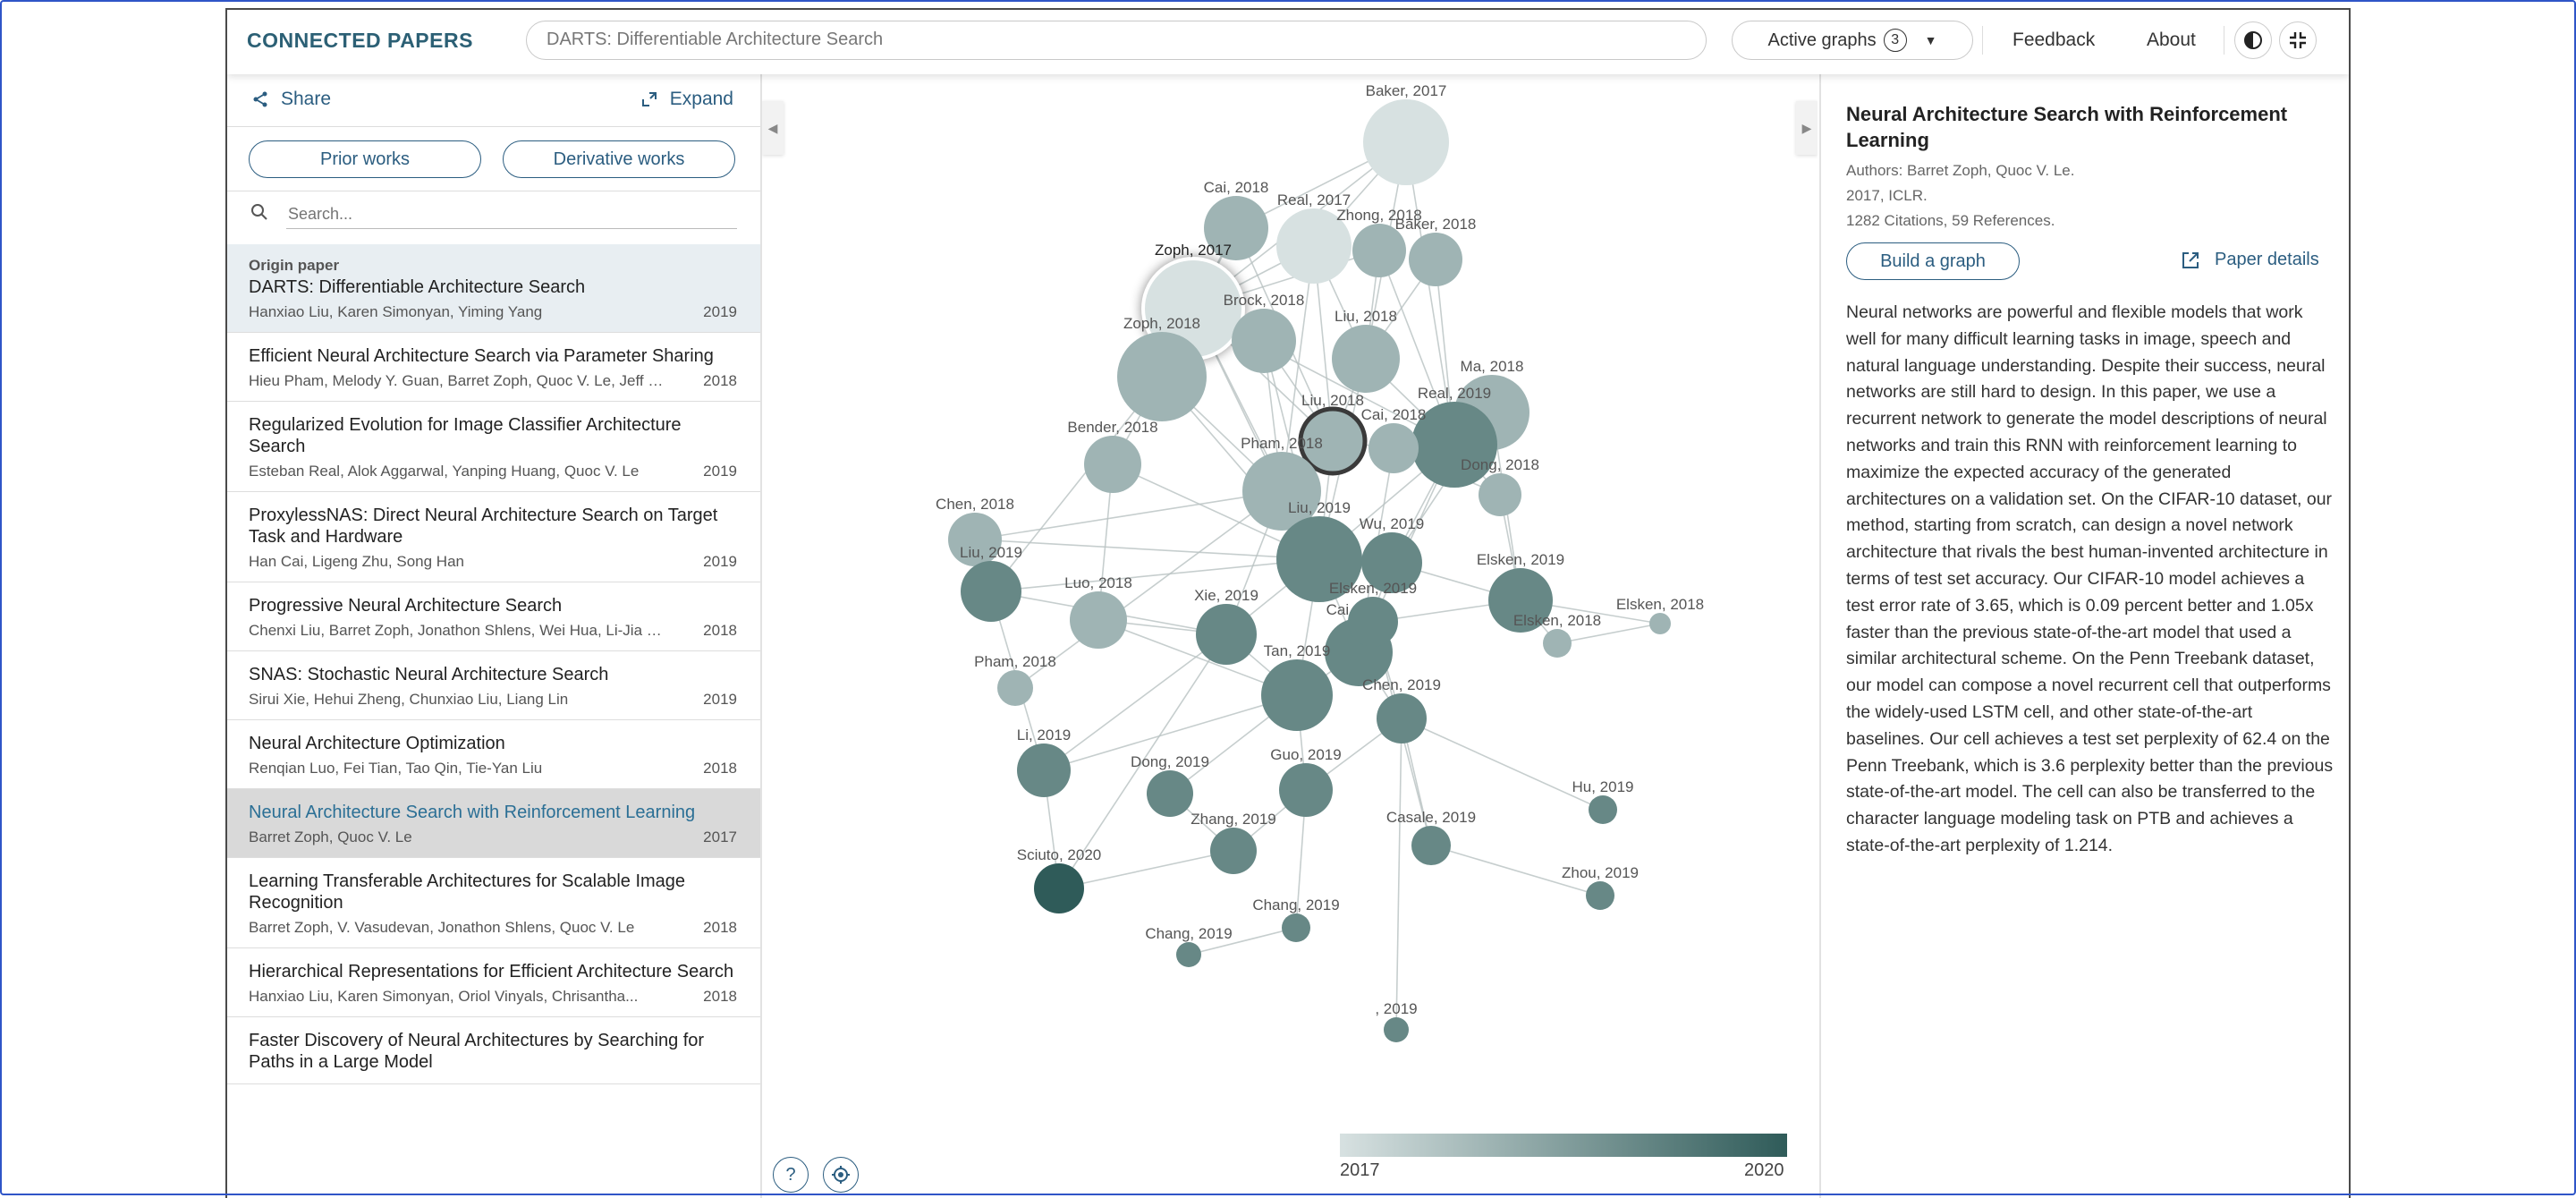 This screenshot has height=1198, width=2576. I want to click on graph-node: Dong, 2019, so click(1170, 785).